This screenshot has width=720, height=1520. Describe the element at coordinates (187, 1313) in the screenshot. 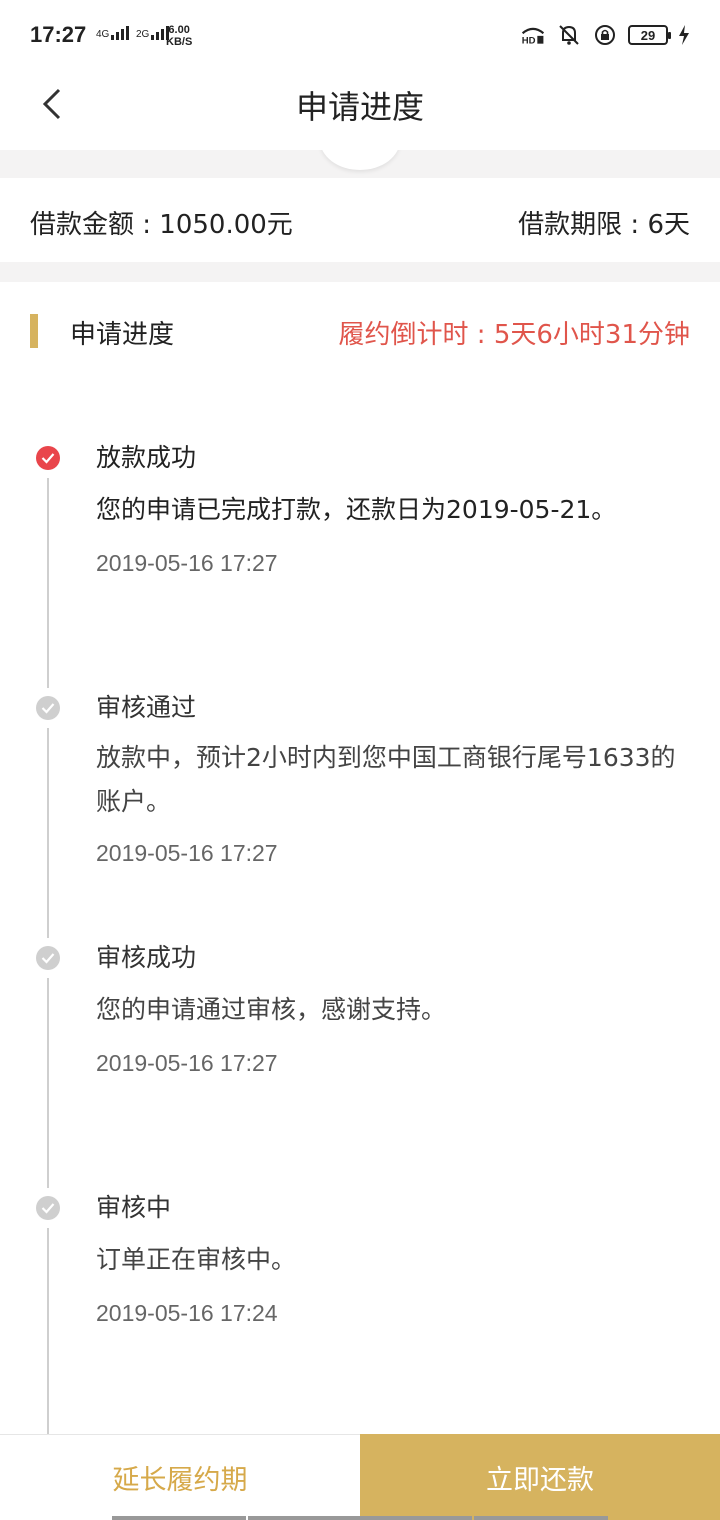

I see `timeline-time: 2019-05-16 17:24` at that location.